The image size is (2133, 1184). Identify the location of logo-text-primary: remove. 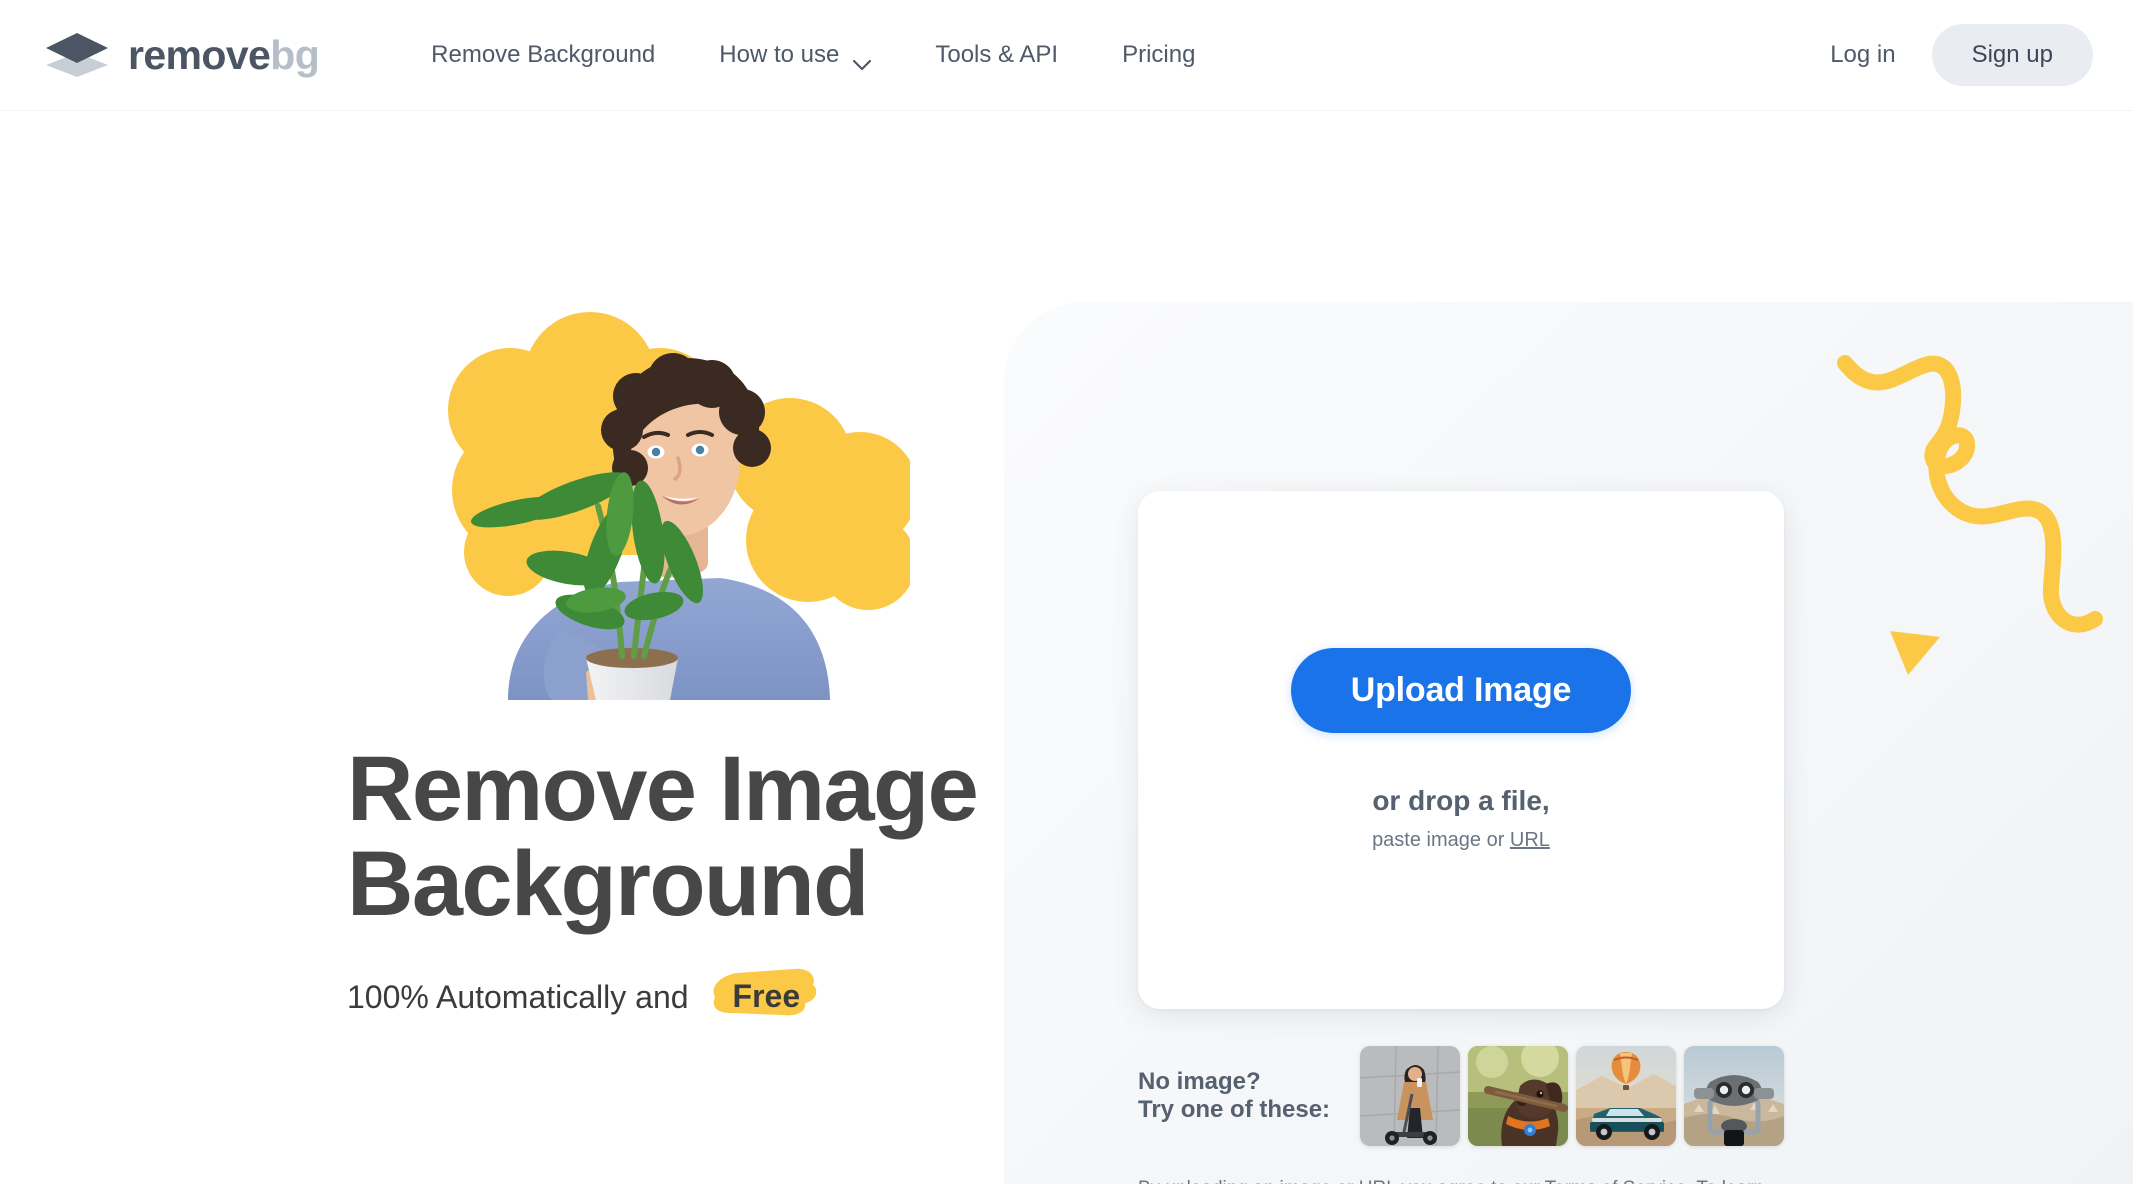
(199, 54).